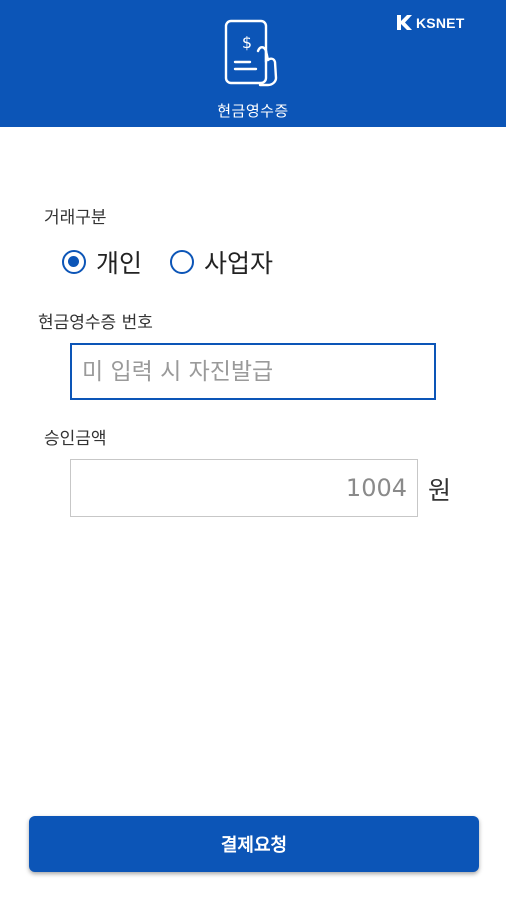  I want to click on brand-name: KSNET, so click(440, 22).